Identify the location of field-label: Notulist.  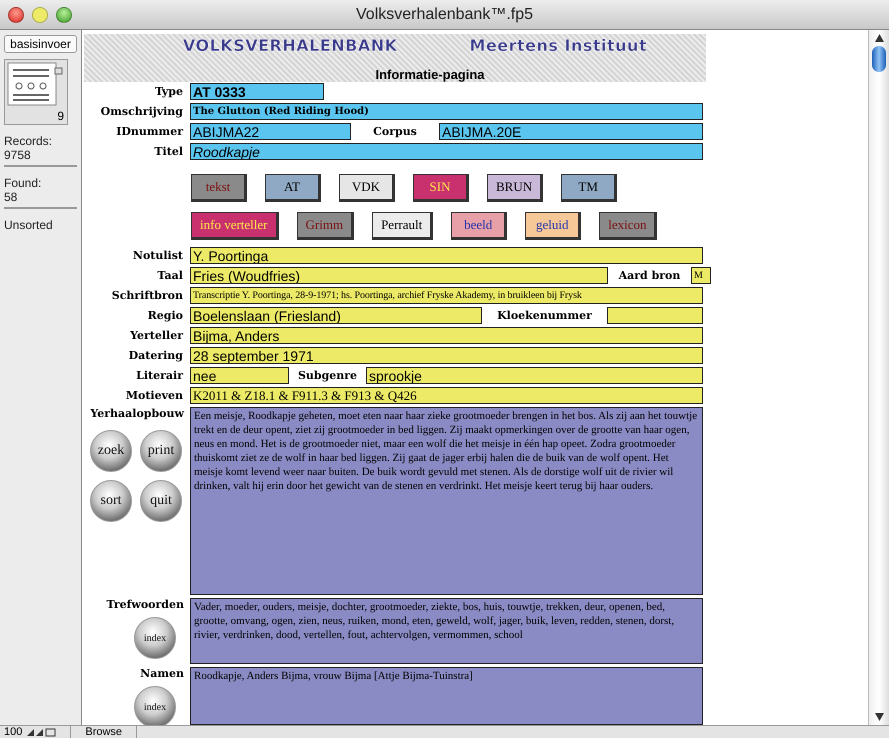
(158, 255).